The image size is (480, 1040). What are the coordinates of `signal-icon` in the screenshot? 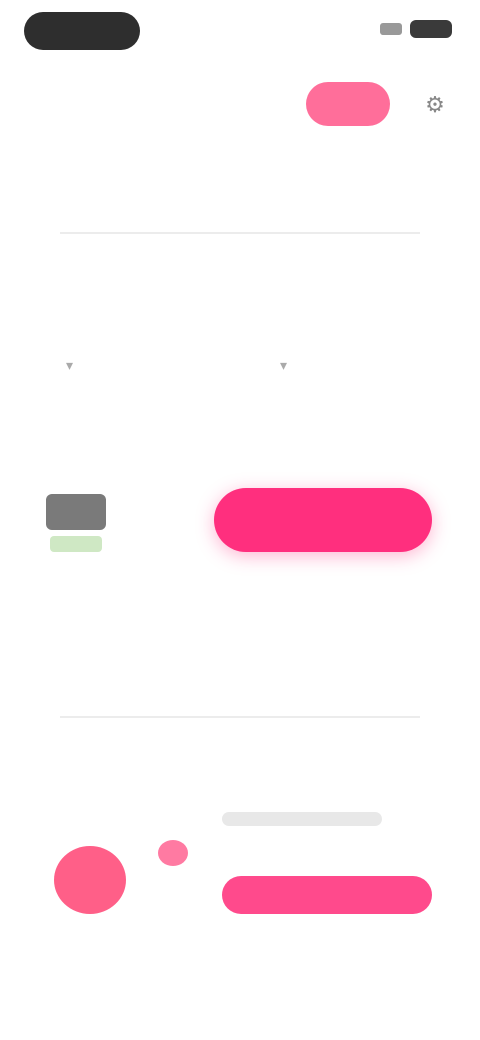 It's located at (391, 29).